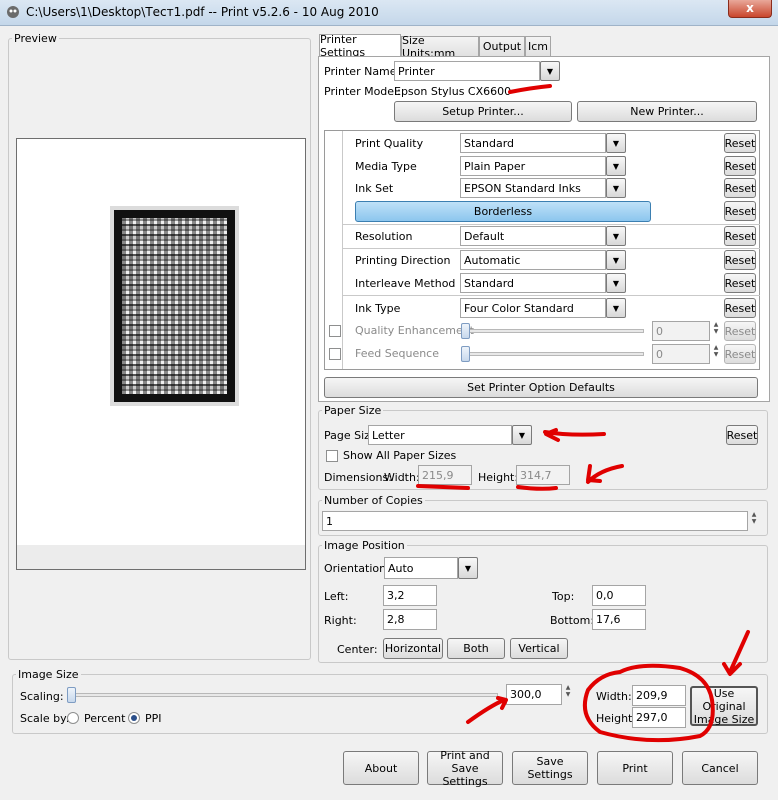 The image size is (778, 800). I want to click on paper-size-legend: Paper Size, so click(353, 410).